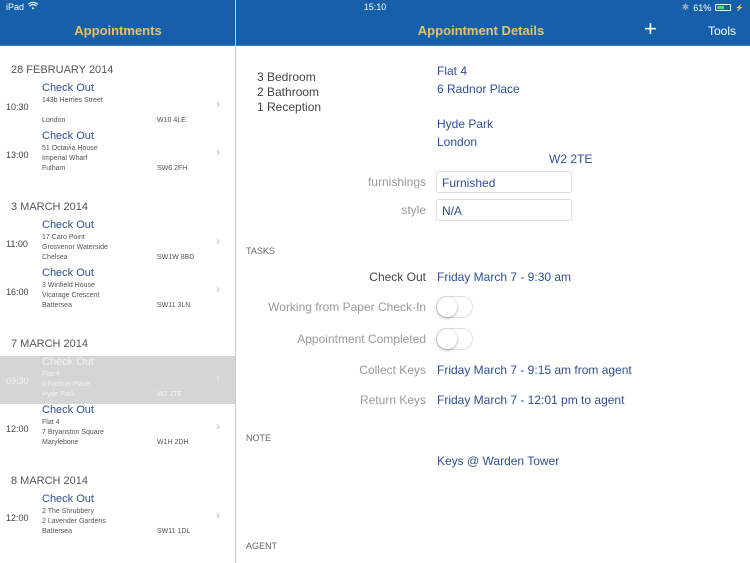 The image size is (750, 563). I want to click on add-appointment-button: +, so click(650, 29).